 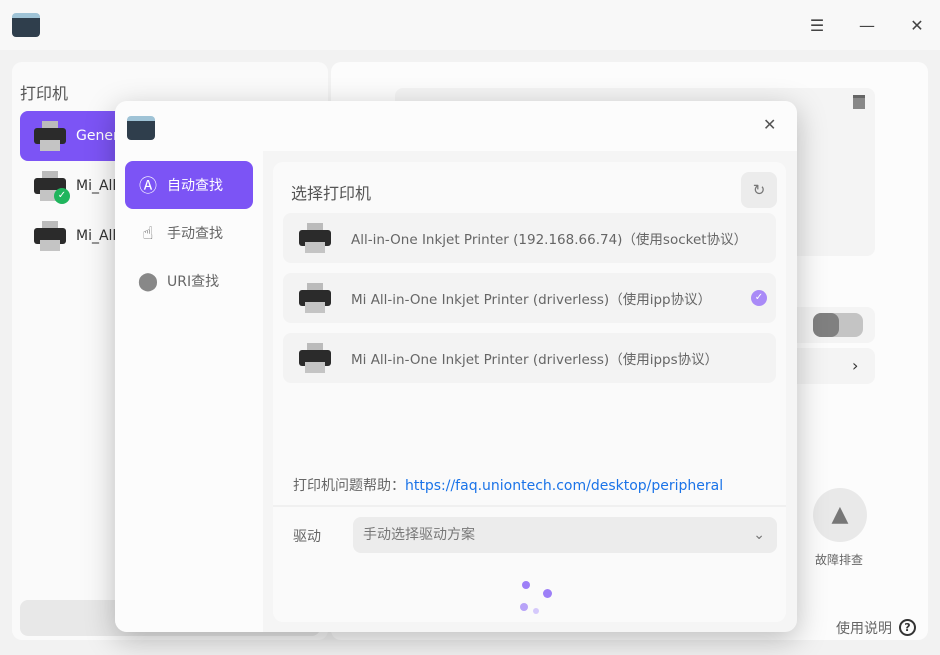 What do you see at coordinates (565, 535) in the screenshot?
I see `driver-select: 手动选择驱动方案 ⌄` at bounding box center [565, 535].